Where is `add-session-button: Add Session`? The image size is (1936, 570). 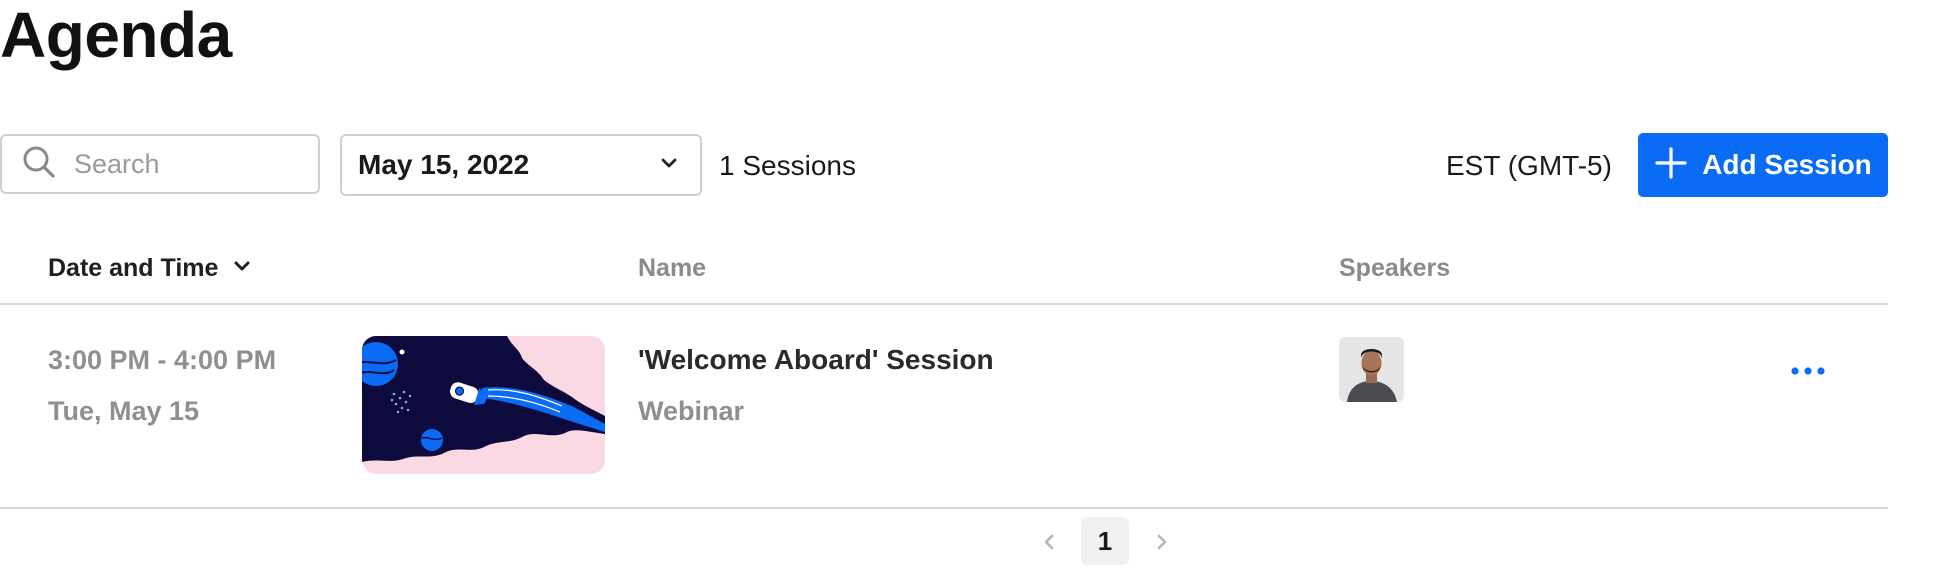
add-session-button: Add Session is located at coordinates (1763, 165).